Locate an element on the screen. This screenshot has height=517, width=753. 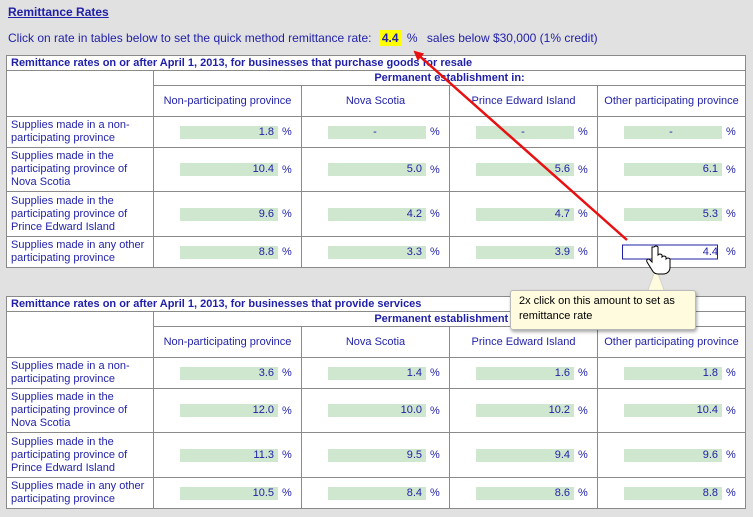
rate-value: 5.6 is located at coordinates (525, 169).